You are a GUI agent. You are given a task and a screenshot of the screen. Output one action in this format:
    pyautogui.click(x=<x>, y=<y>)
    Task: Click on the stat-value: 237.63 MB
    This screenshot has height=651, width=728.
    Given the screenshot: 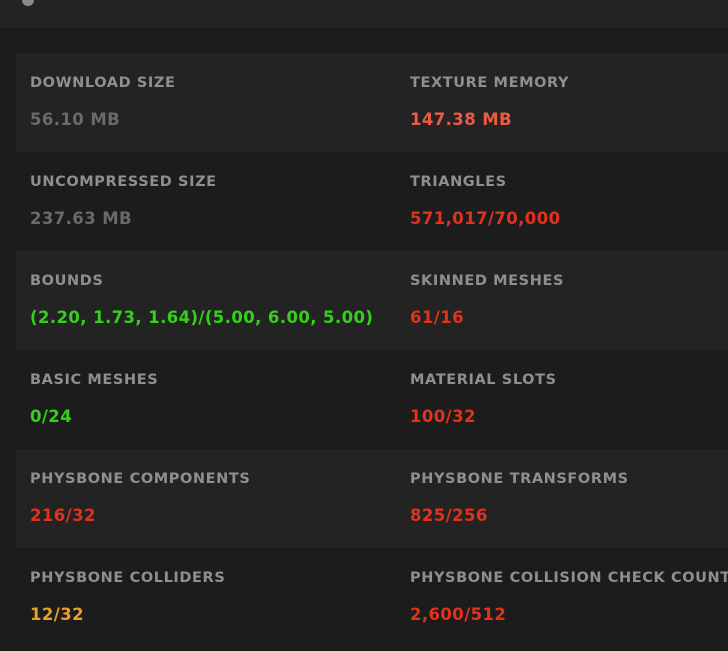 What is the action you would take?
    pyautogui.click(x=81, y=218)
    